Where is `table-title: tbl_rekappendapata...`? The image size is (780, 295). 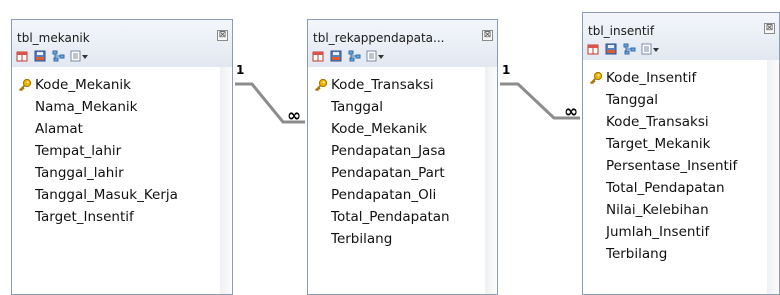
table-title: tbl_rekappendapata... is located at coordinates (379, 38).